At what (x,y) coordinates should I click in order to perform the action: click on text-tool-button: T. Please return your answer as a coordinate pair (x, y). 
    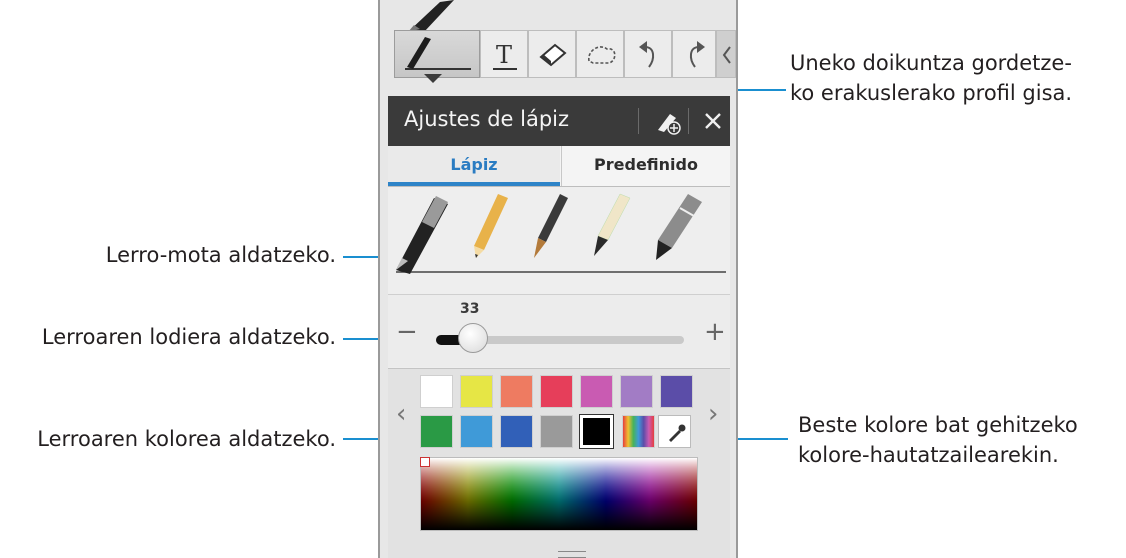
    Looking at the image, I should click on (504, 54).